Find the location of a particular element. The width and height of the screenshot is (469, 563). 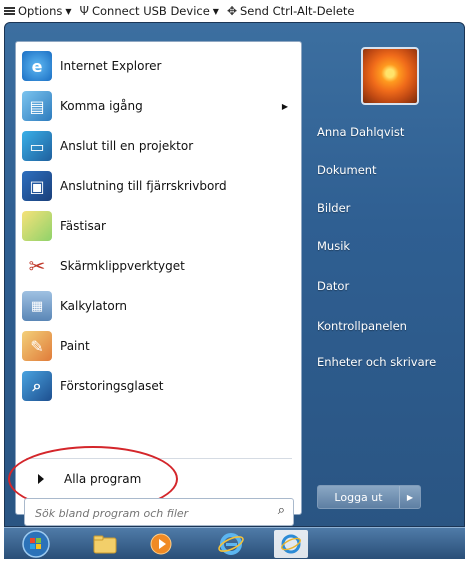

avatar is located at coordinates (390, 76).